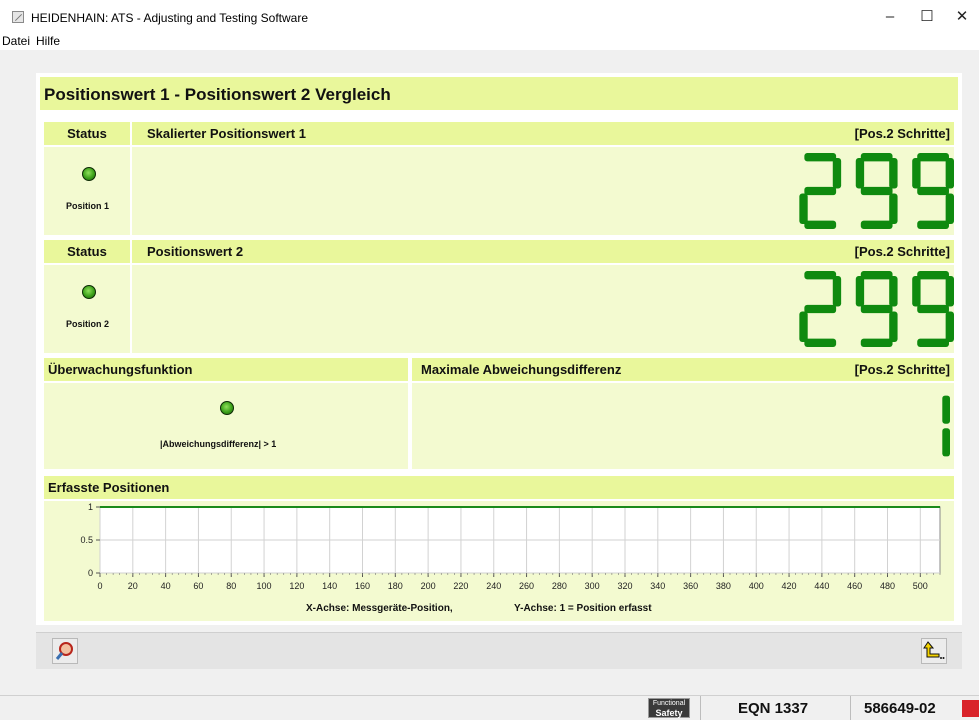 This screenshot has height=720, width=979. Describe the element at coordinates (962, 17) in the screenshot. I see `close-button: ✕` at that location.